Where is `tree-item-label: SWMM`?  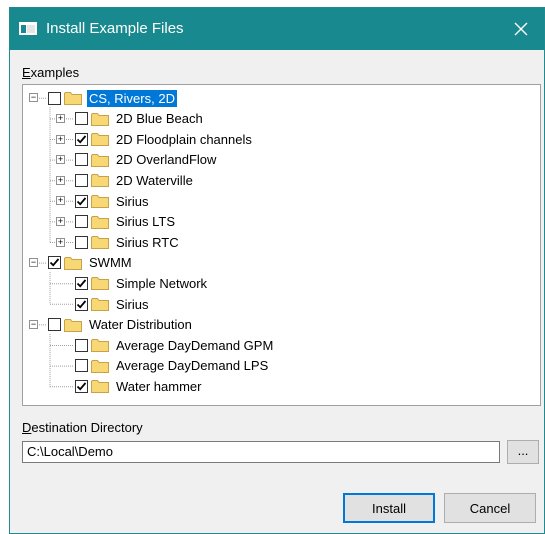
tree-item-label: SWMM is located at coordinates (110, 263).